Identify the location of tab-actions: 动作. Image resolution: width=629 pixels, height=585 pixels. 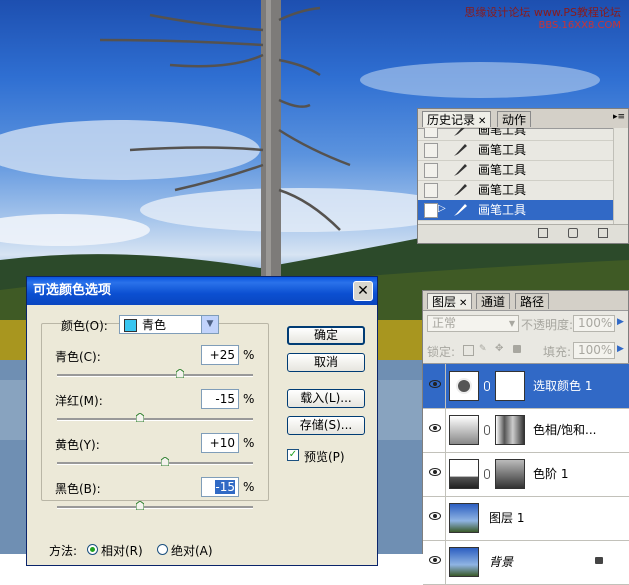
(514, 119).